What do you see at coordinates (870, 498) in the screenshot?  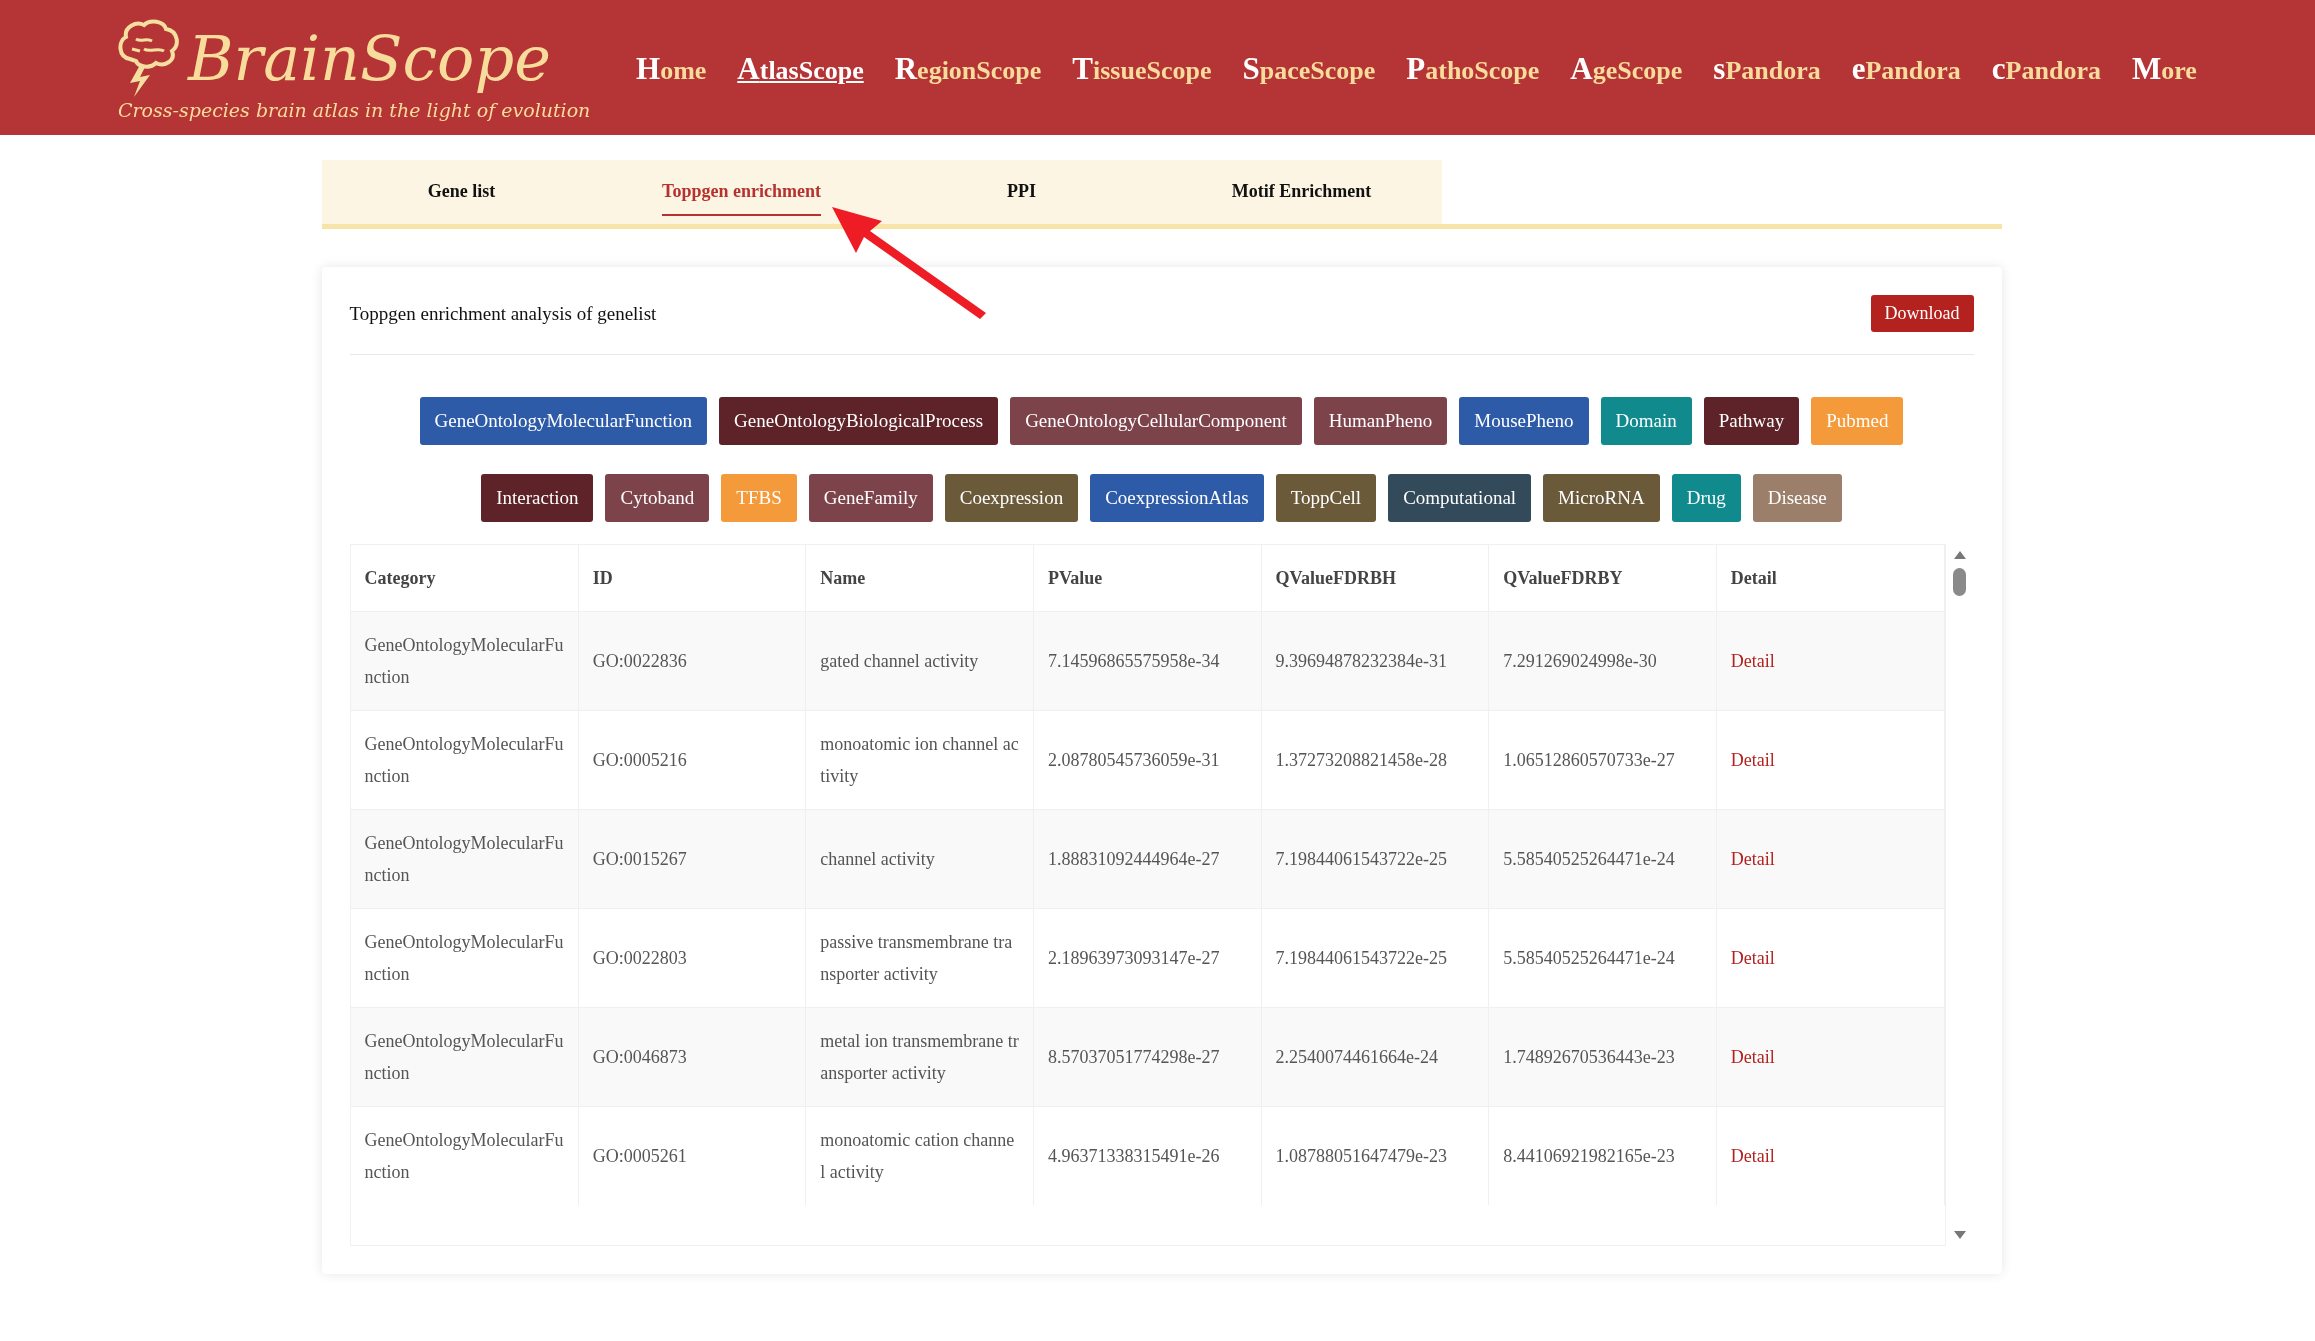 I see `category-button: GeneFamily` at bounding box center [870, 498].